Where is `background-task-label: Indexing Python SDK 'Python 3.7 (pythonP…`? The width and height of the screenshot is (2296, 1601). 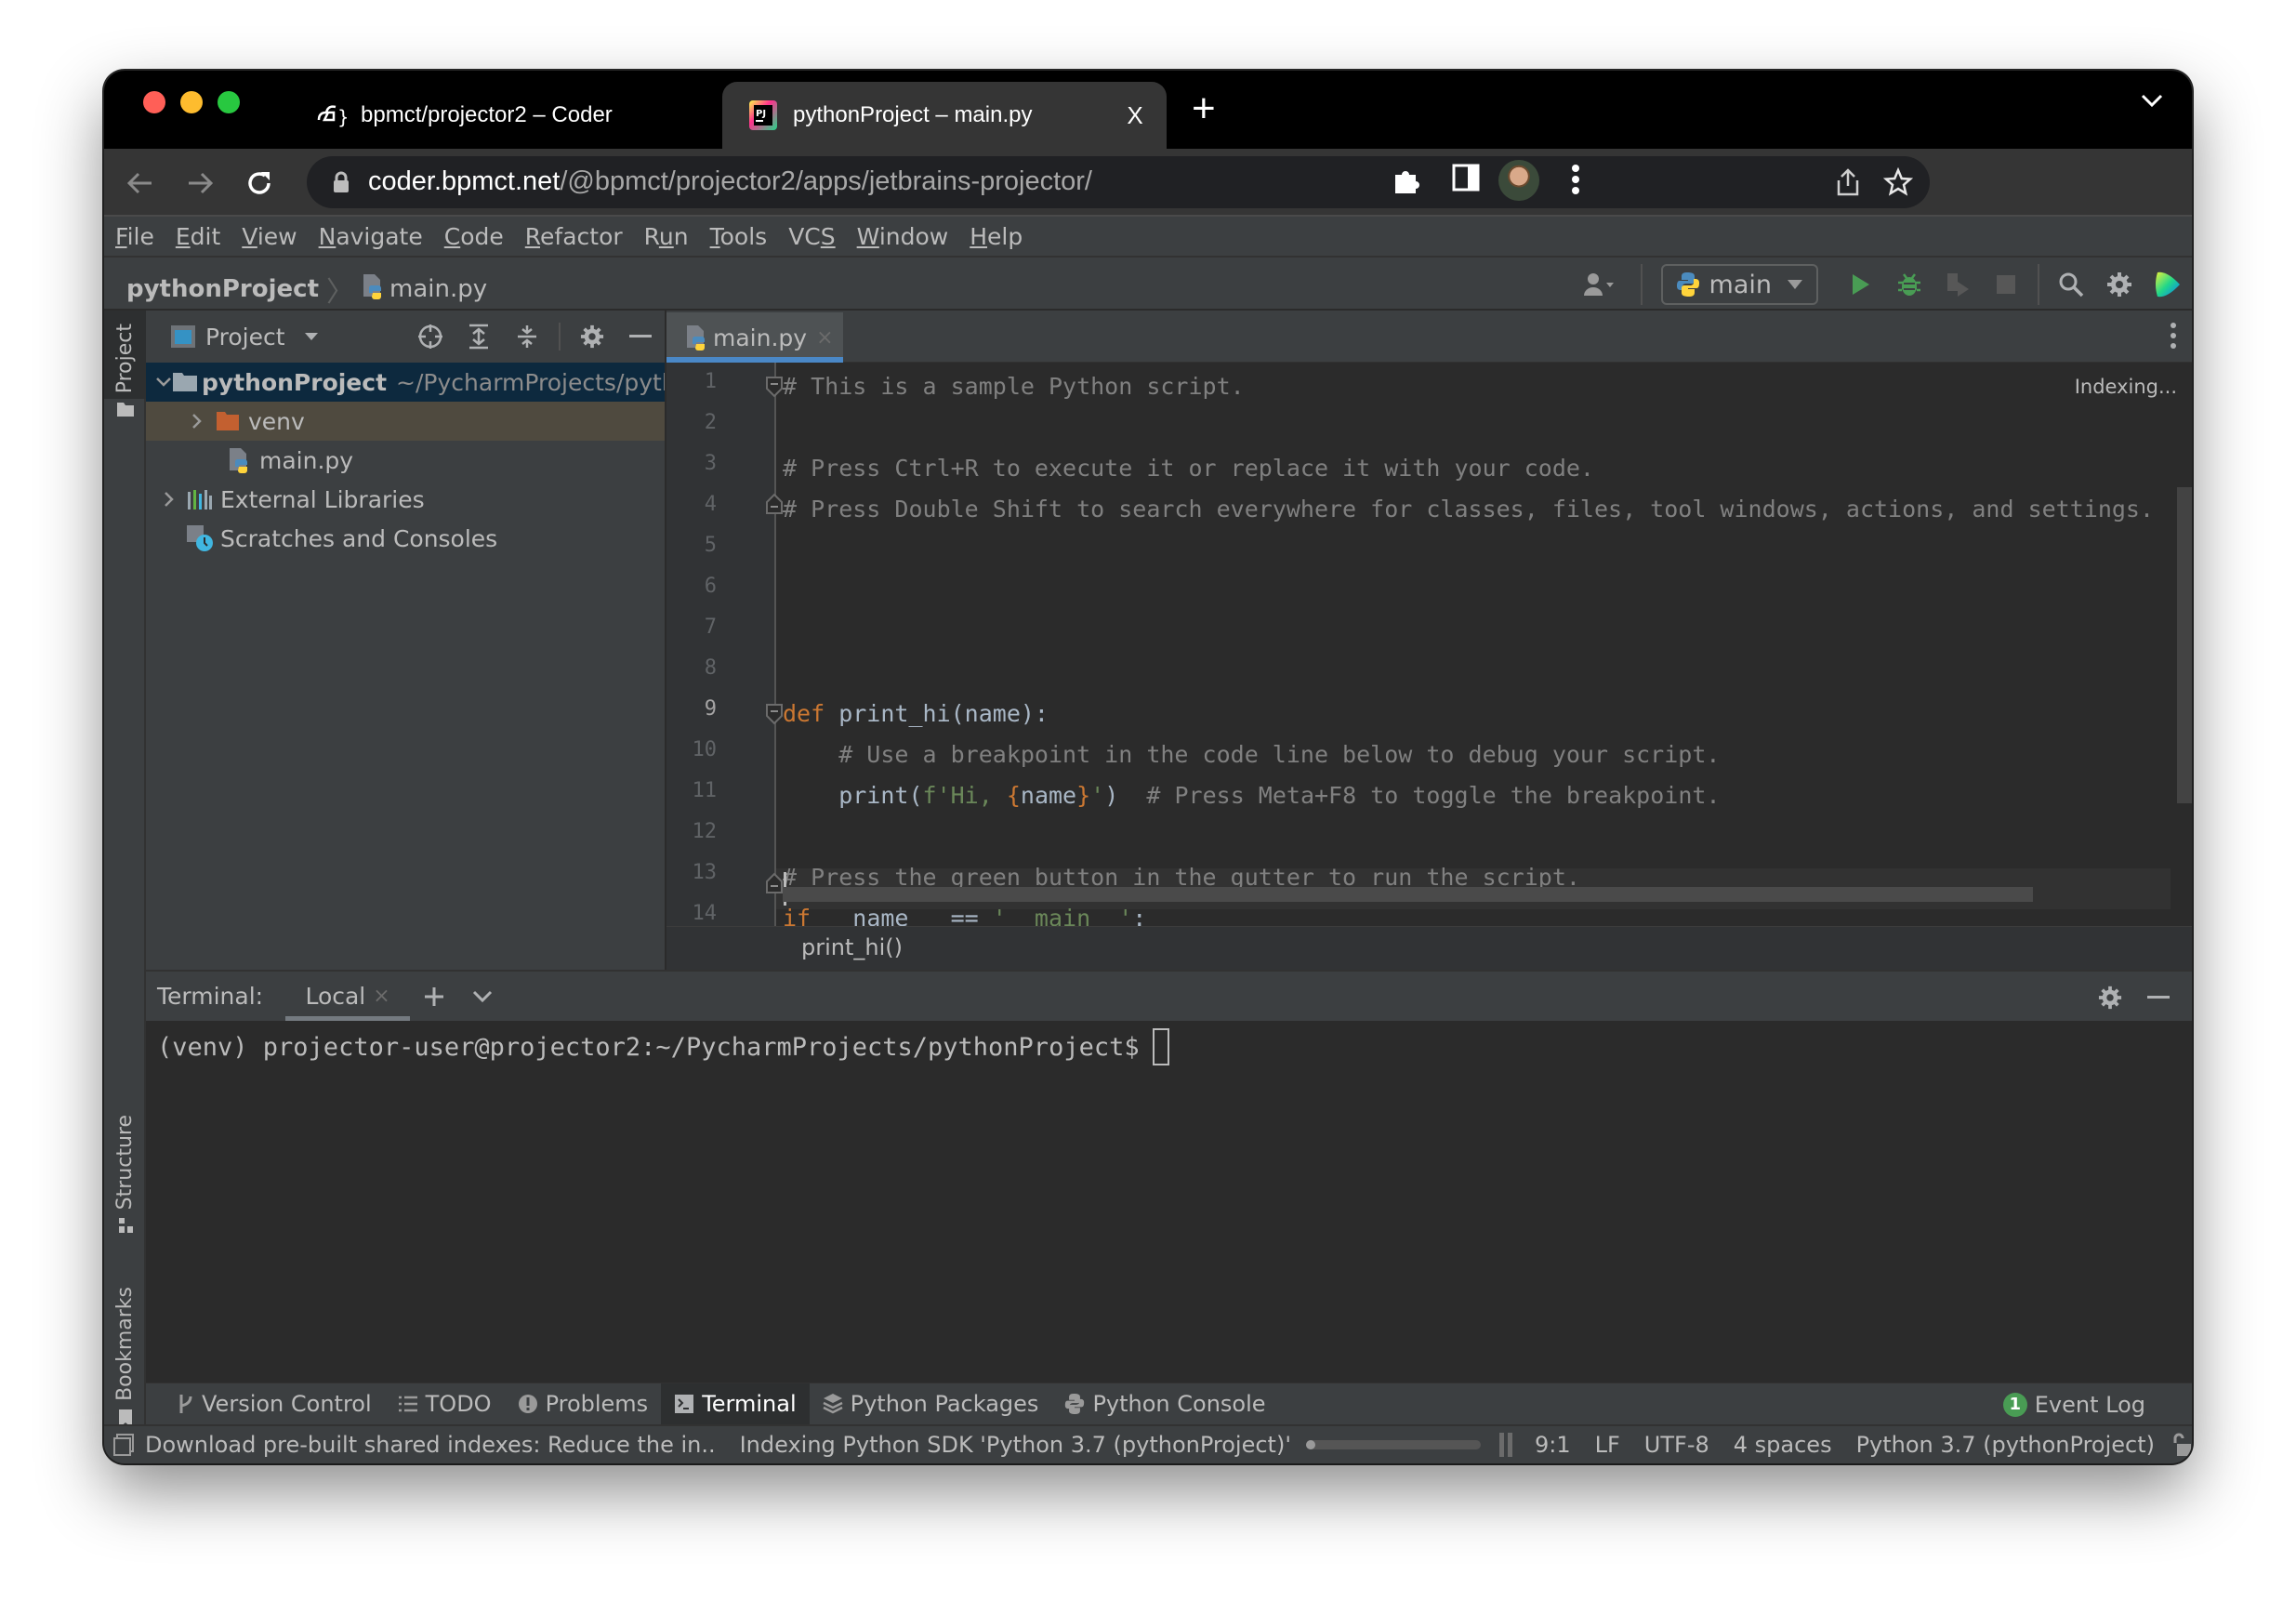 background-task-label: Indexing Python SDK 'Python 3.7 (pythonP… is located at coordinates (1016, 1445).